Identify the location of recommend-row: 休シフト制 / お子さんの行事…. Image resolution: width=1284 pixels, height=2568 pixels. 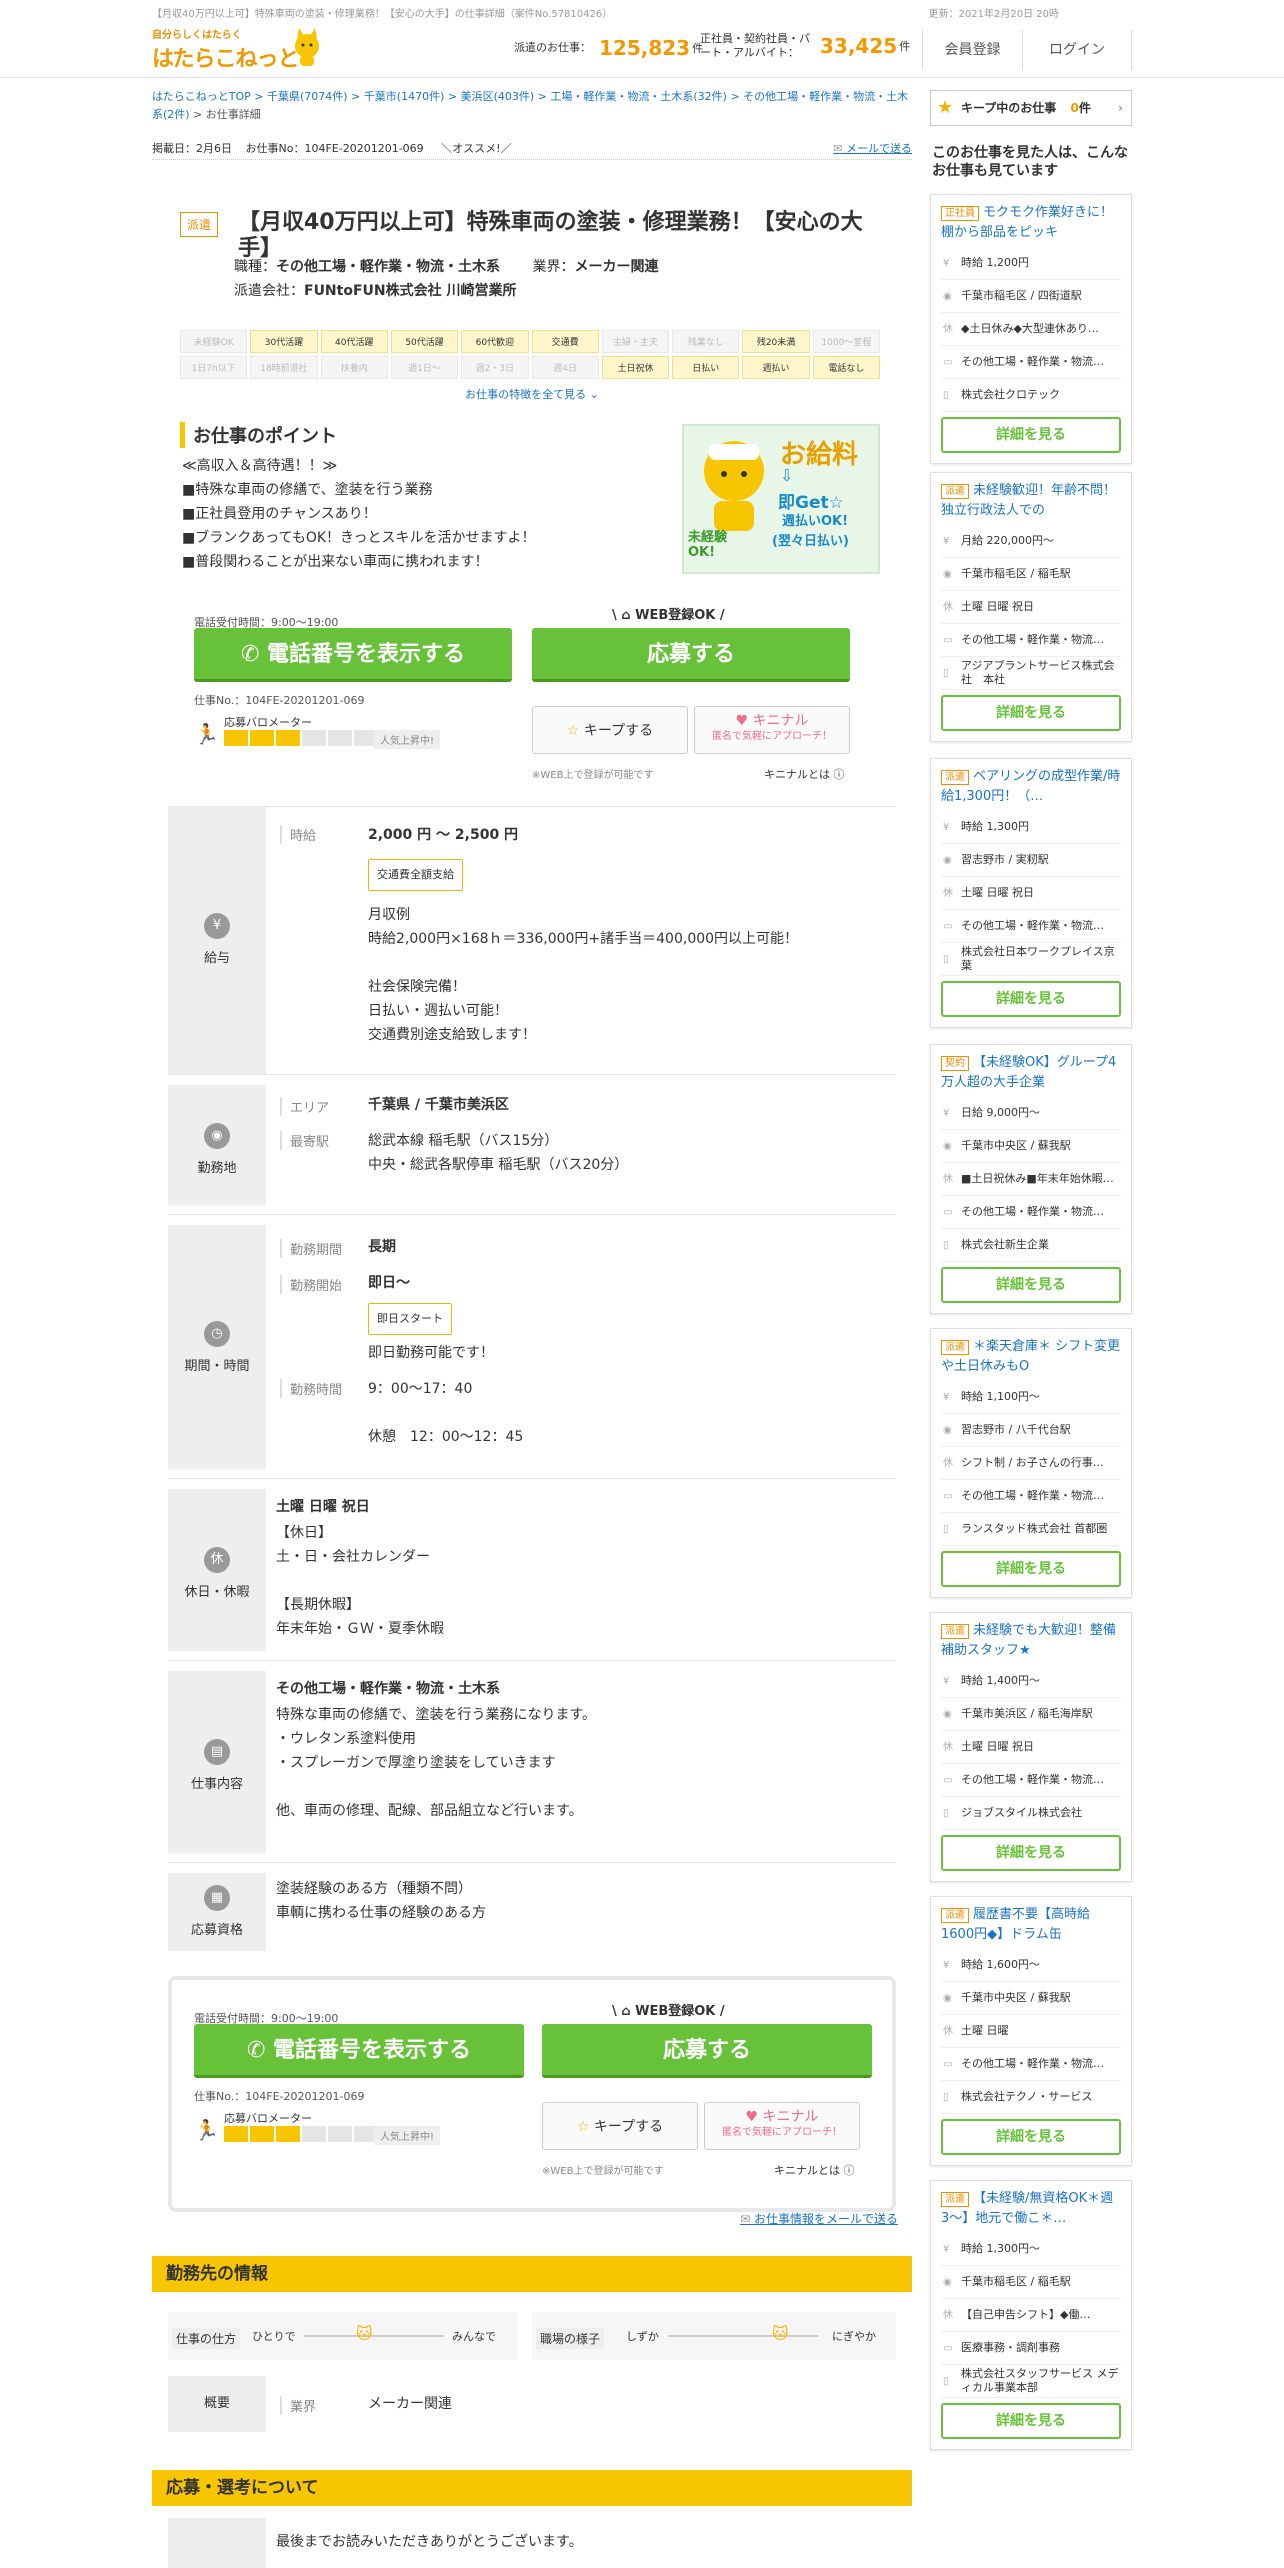
(1031, 1463).